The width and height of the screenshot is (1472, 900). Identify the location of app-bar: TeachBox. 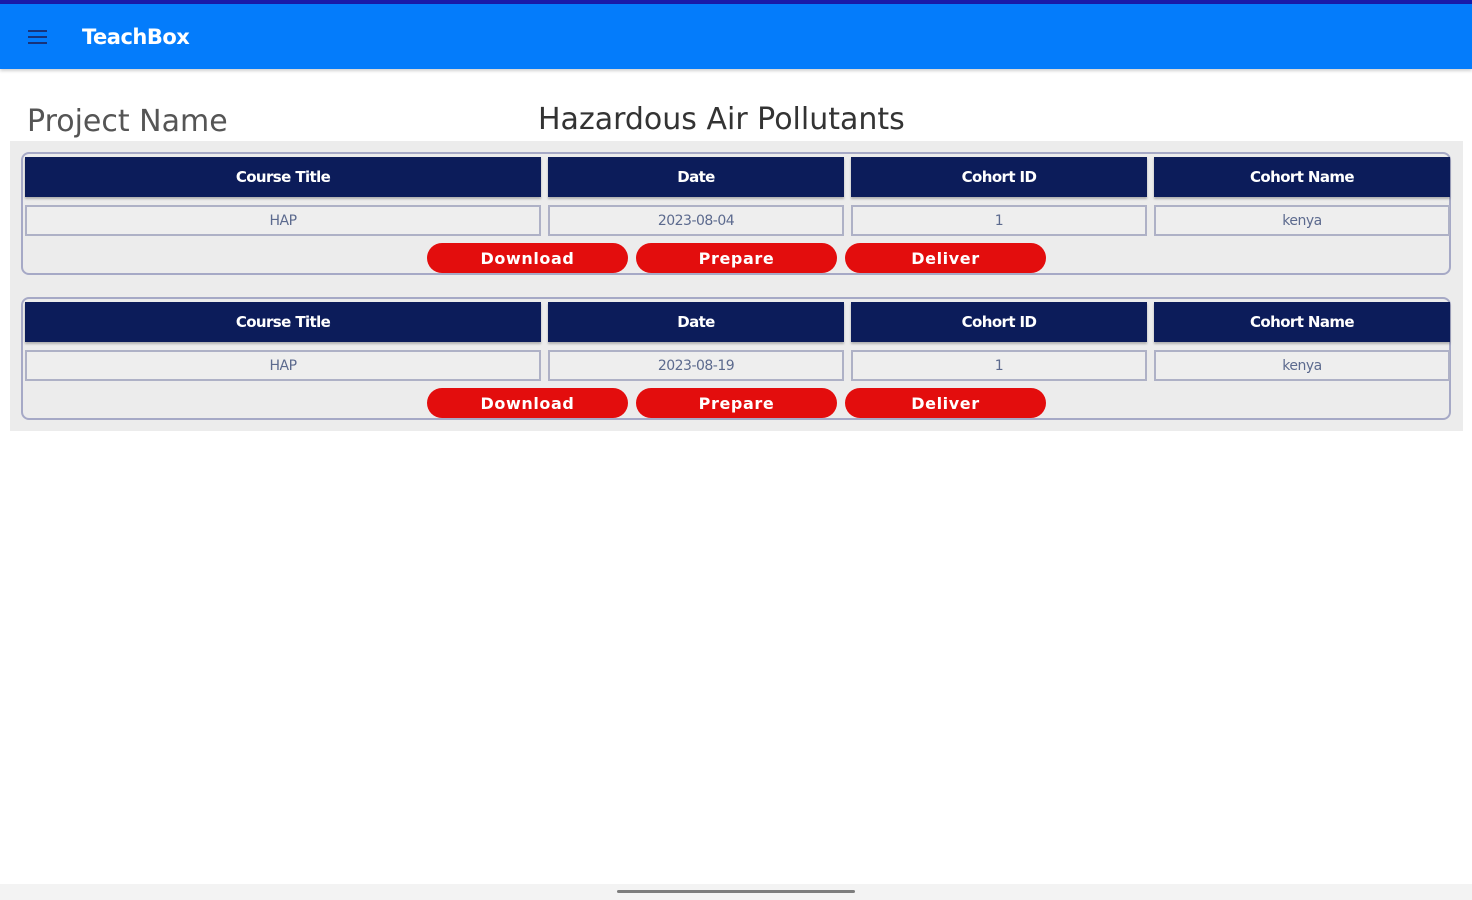
(736, 36).